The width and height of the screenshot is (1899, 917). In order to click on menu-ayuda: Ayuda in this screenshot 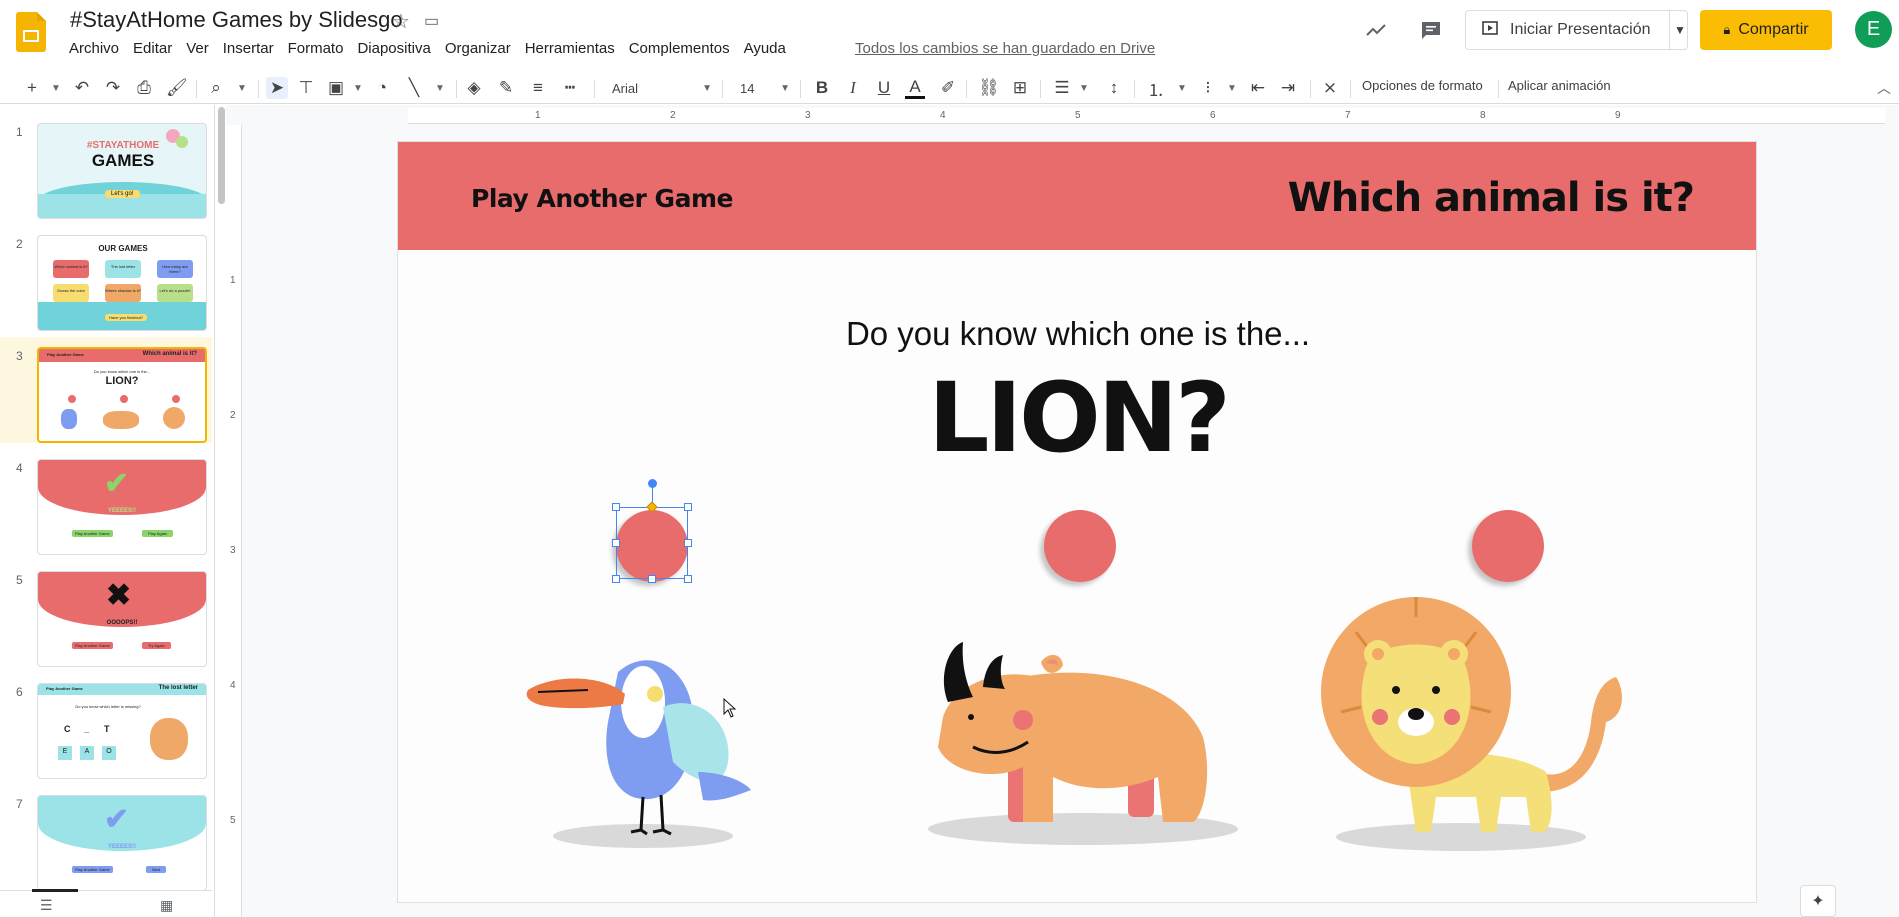, I will do `click(765, 49)`.